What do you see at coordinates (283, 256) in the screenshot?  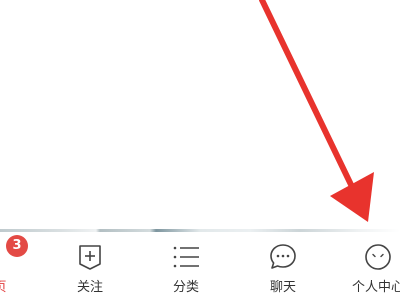 I see `chat-bubble-icon` at bounding box center [283, 256].